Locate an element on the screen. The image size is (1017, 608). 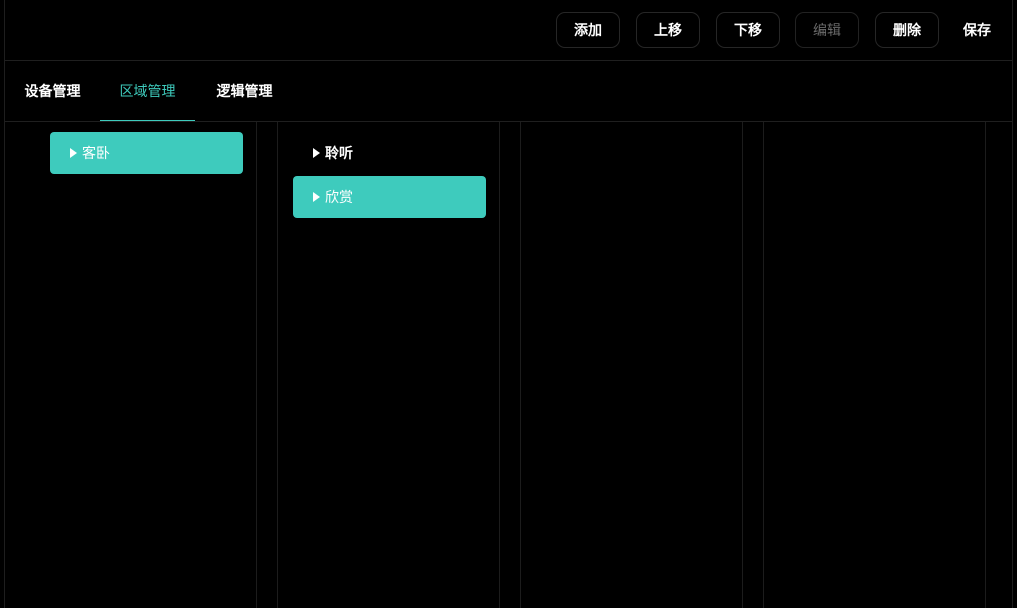
delete-button: 删除 is located at coordinates (907, 30).